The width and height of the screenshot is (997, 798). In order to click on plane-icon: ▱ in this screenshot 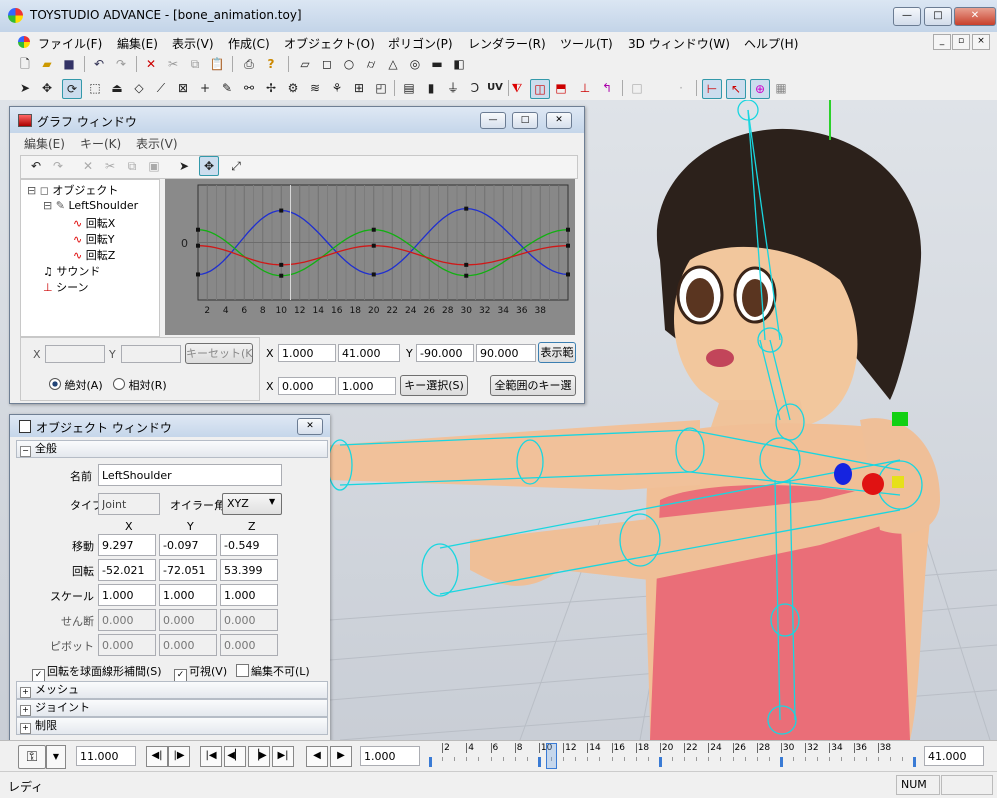, I will do `click(305, 64)`.